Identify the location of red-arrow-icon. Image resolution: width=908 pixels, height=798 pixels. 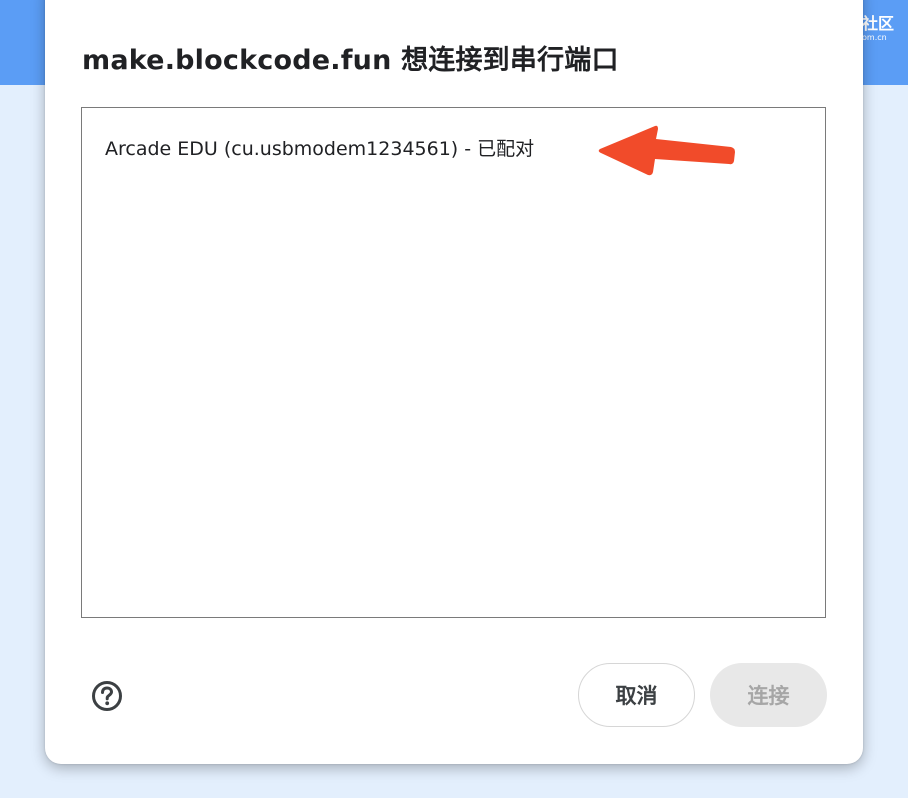
(666, 150).